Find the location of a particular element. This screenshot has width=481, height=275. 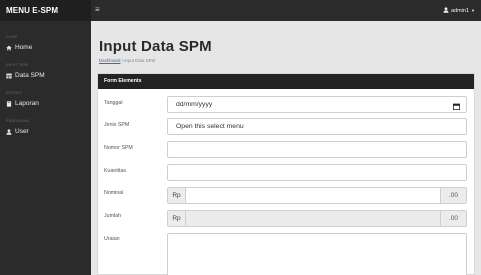

sidebar-item-label: Data SPM is located at coordinates (30, 75).